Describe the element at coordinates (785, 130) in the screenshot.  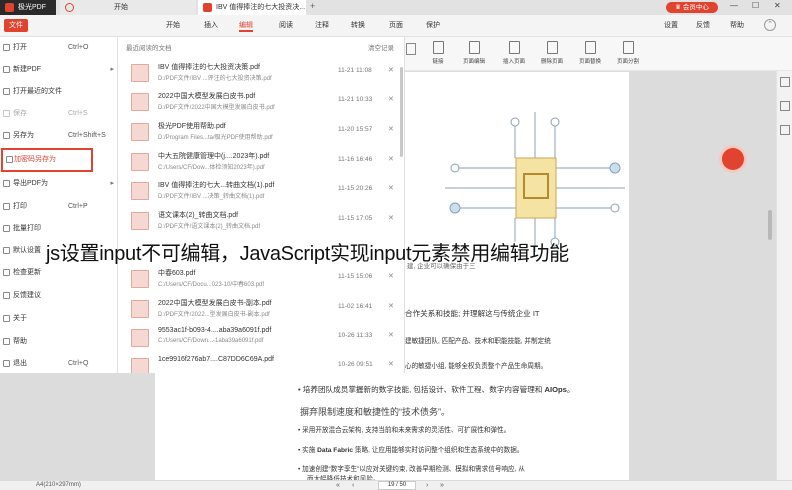
I see `properties-icon` at that location.